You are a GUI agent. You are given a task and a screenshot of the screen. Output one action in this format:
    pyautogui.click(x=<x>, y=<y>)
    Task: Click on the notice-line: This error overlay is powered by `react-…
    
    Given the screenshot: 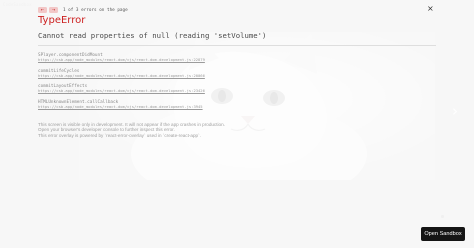 What is the action you would take?
    pyautogui.click(x=119, y=135)
    